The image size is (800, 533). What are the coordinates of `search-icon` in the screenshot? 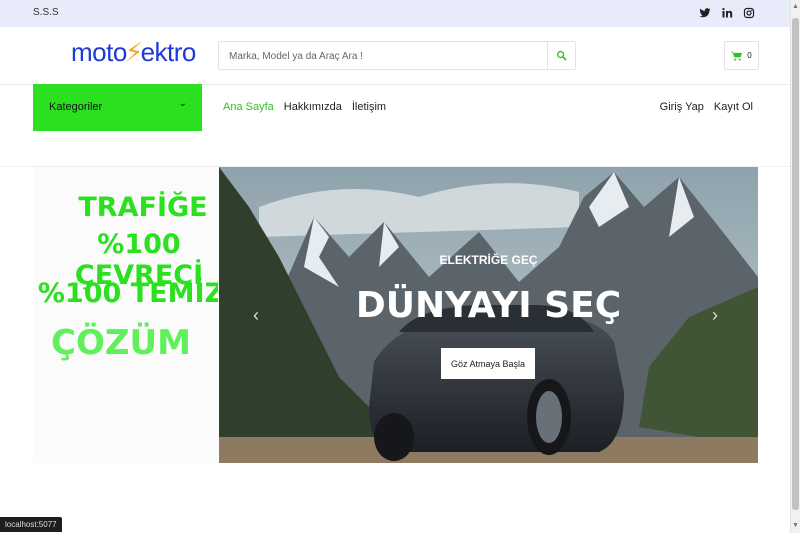 It's located at (561, 55).